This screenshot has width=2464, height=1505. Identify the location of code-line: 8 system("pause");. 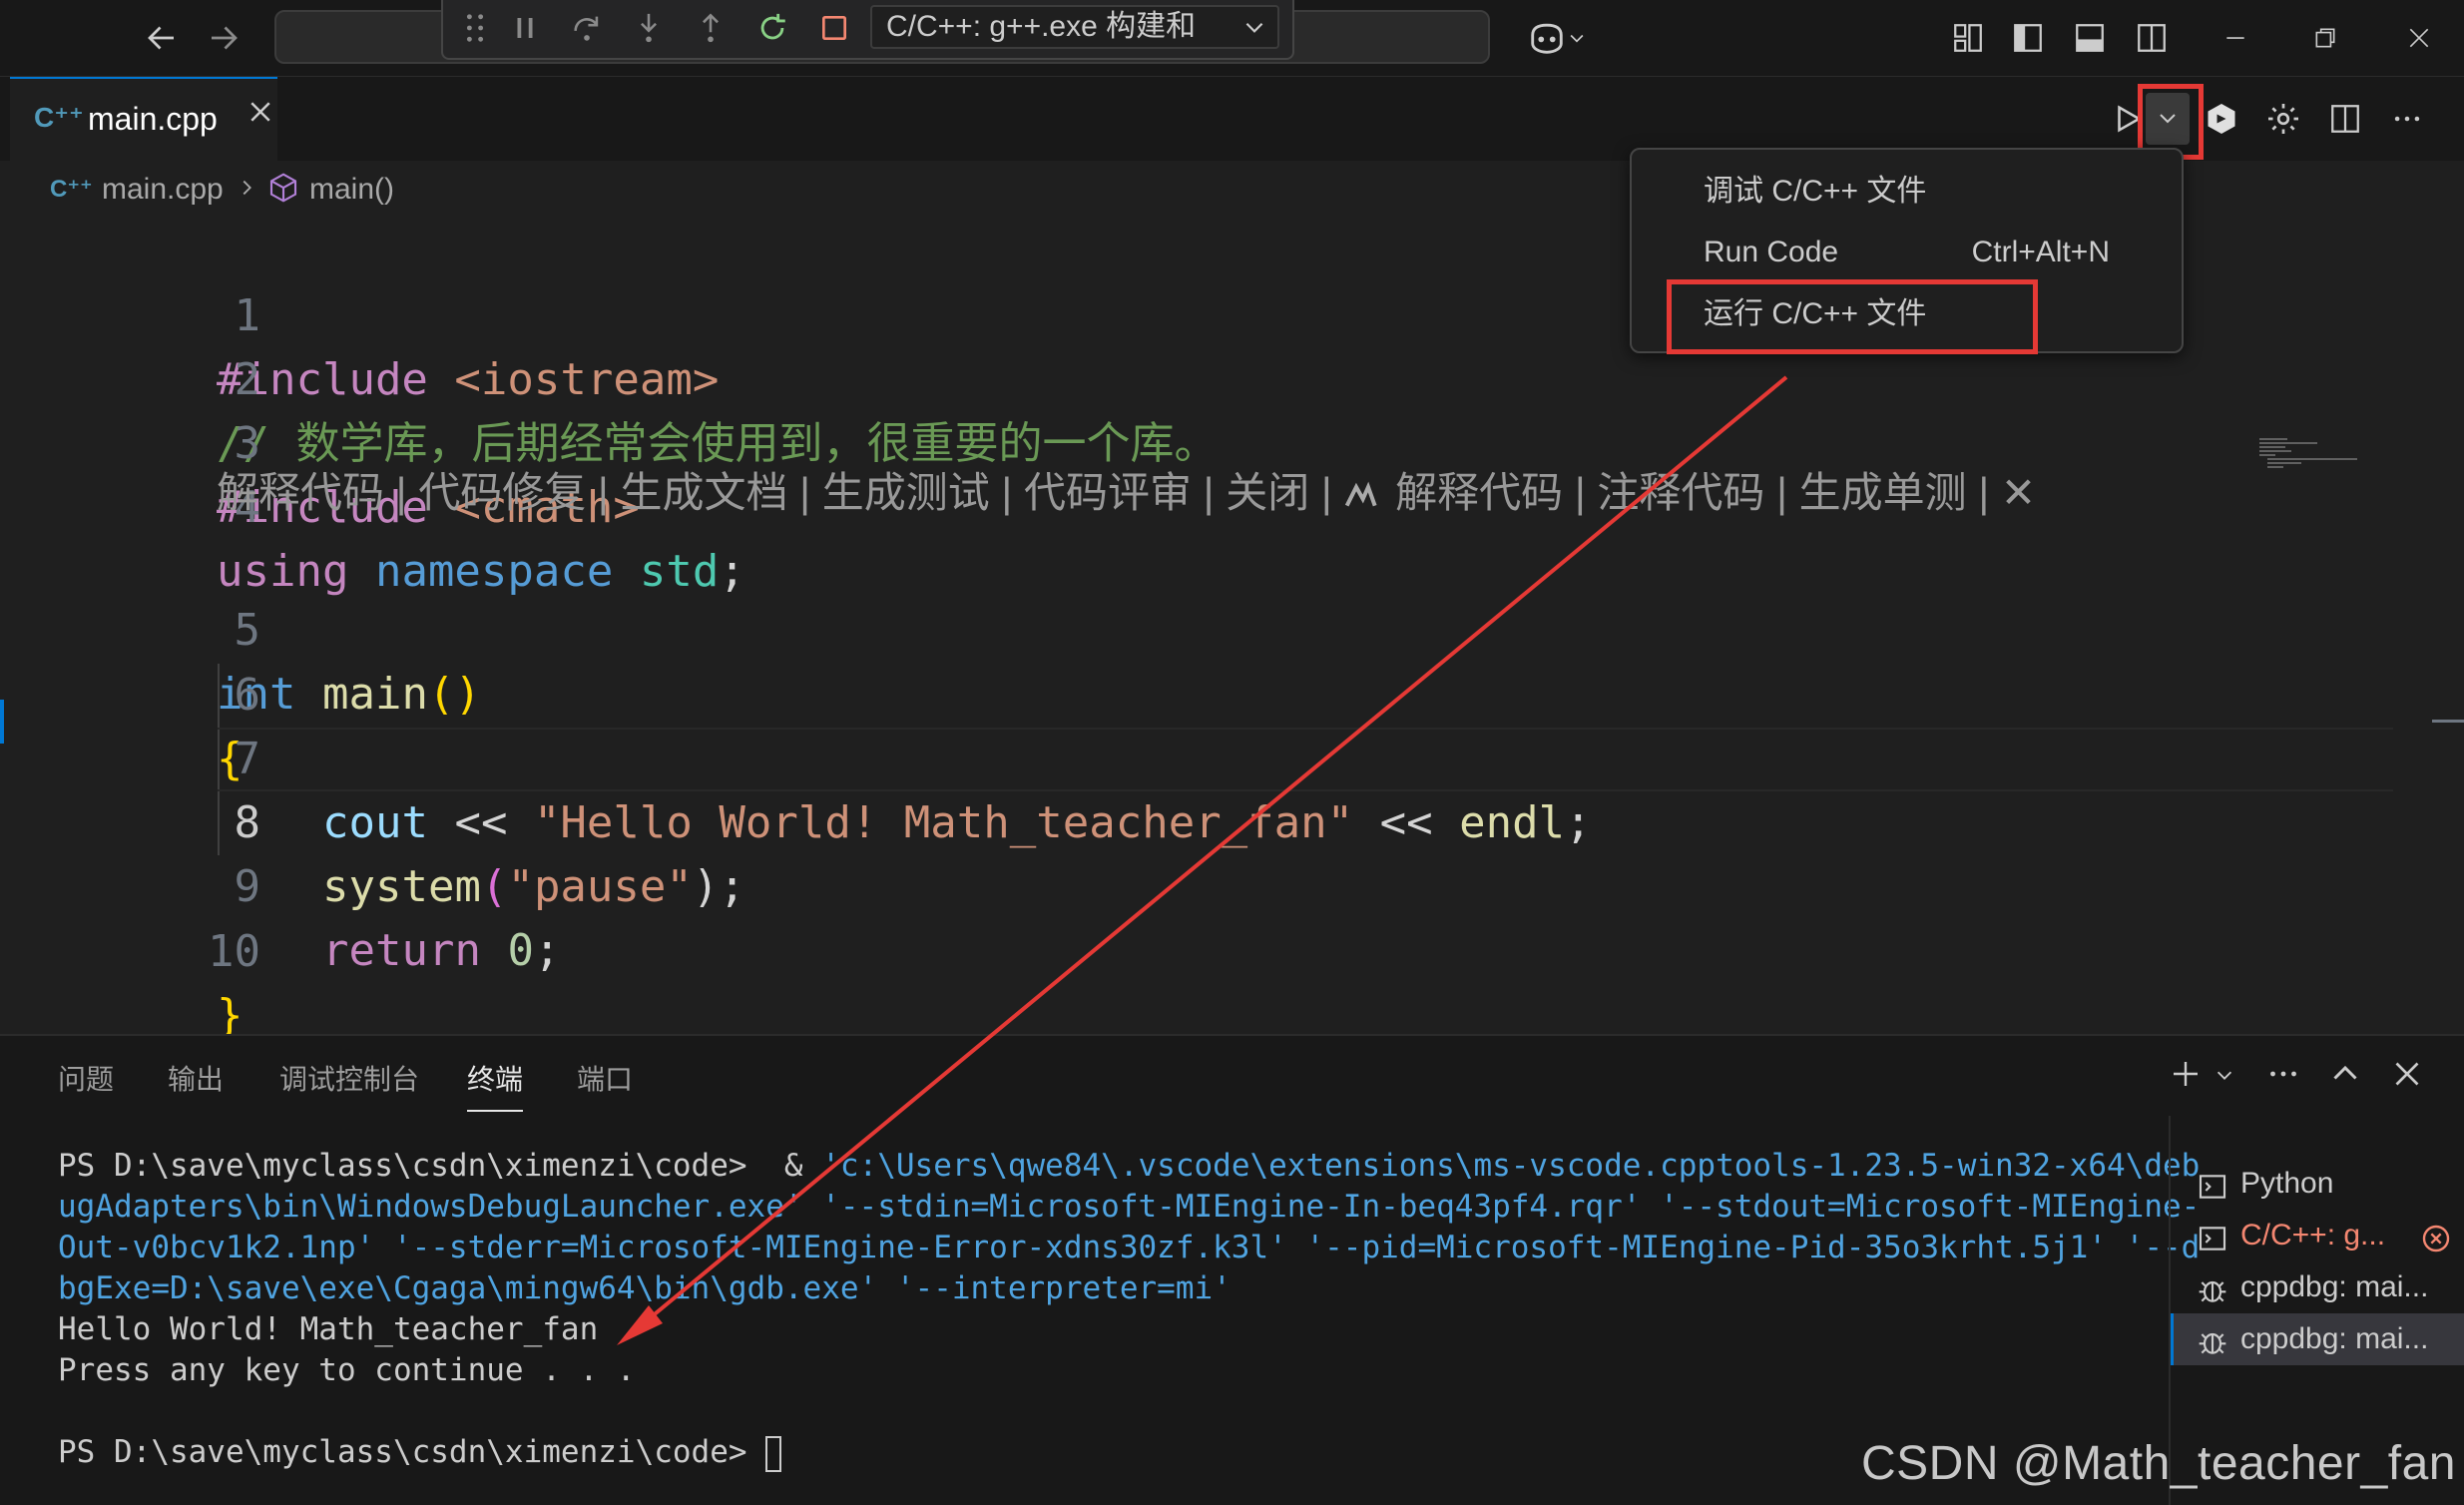
(1227, 820).